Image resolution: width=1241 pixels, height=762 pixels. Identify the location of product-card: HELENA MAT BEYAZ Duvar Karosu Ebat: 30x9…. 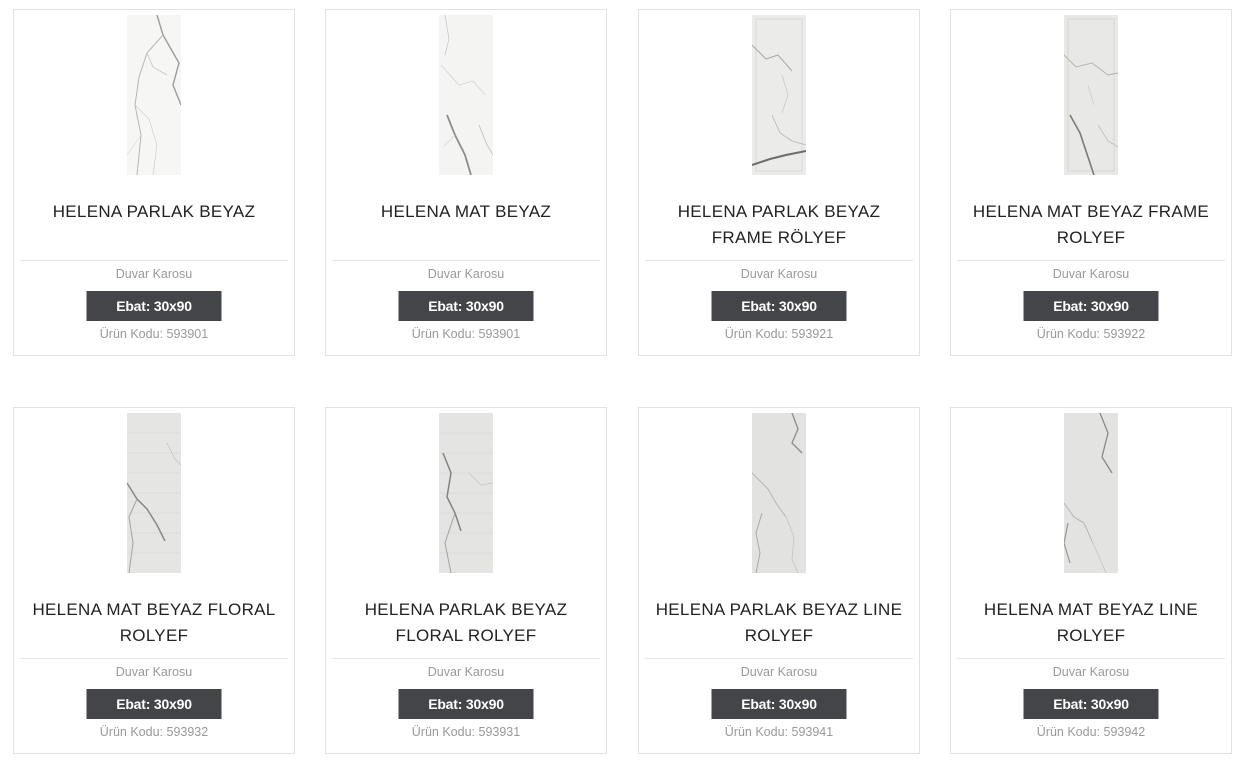
(466, 182).